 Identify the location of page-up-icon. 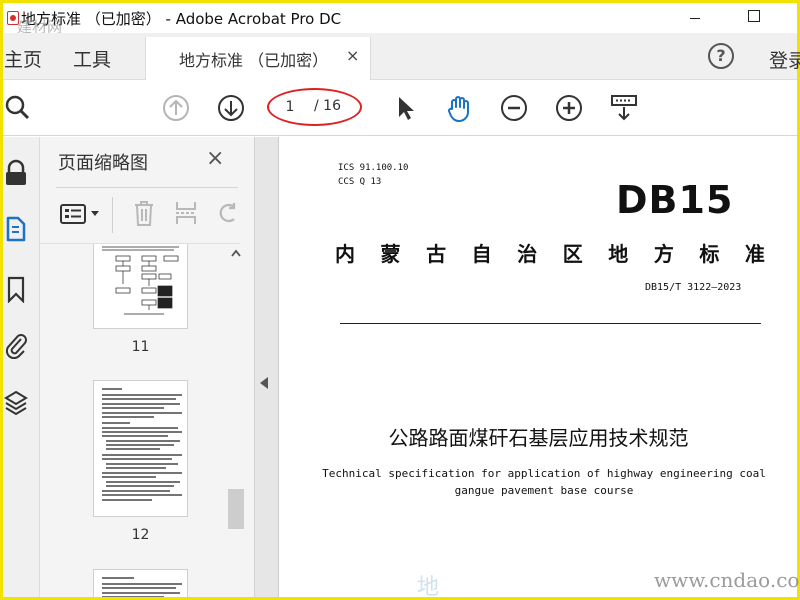
(176, 108).